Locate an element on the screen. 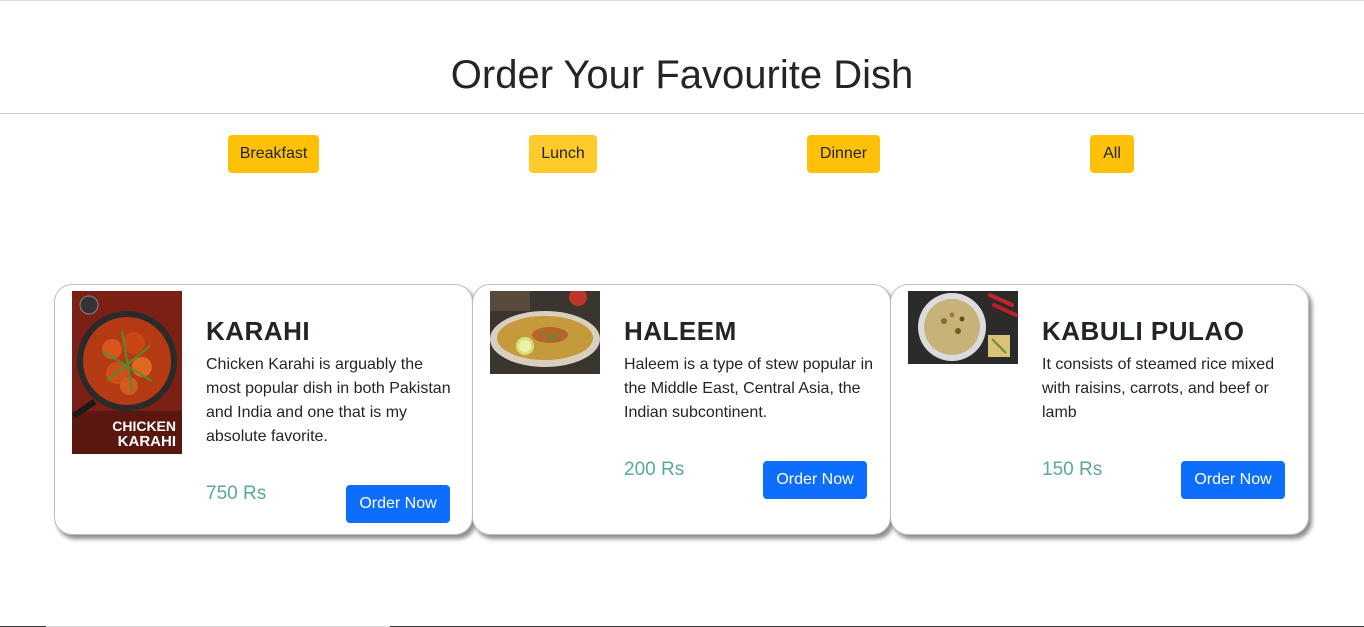  filter-breakfast-button: Breakfast is located at coordinates (273, 154).